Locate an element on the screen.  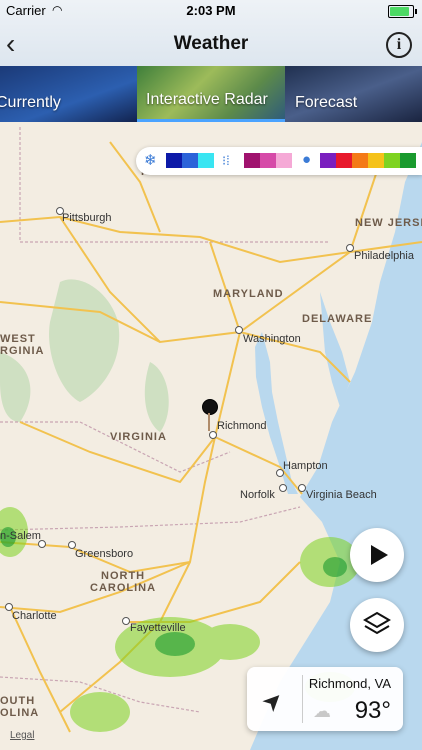
tab-label: Forecast is located at coordinates (326, 102).